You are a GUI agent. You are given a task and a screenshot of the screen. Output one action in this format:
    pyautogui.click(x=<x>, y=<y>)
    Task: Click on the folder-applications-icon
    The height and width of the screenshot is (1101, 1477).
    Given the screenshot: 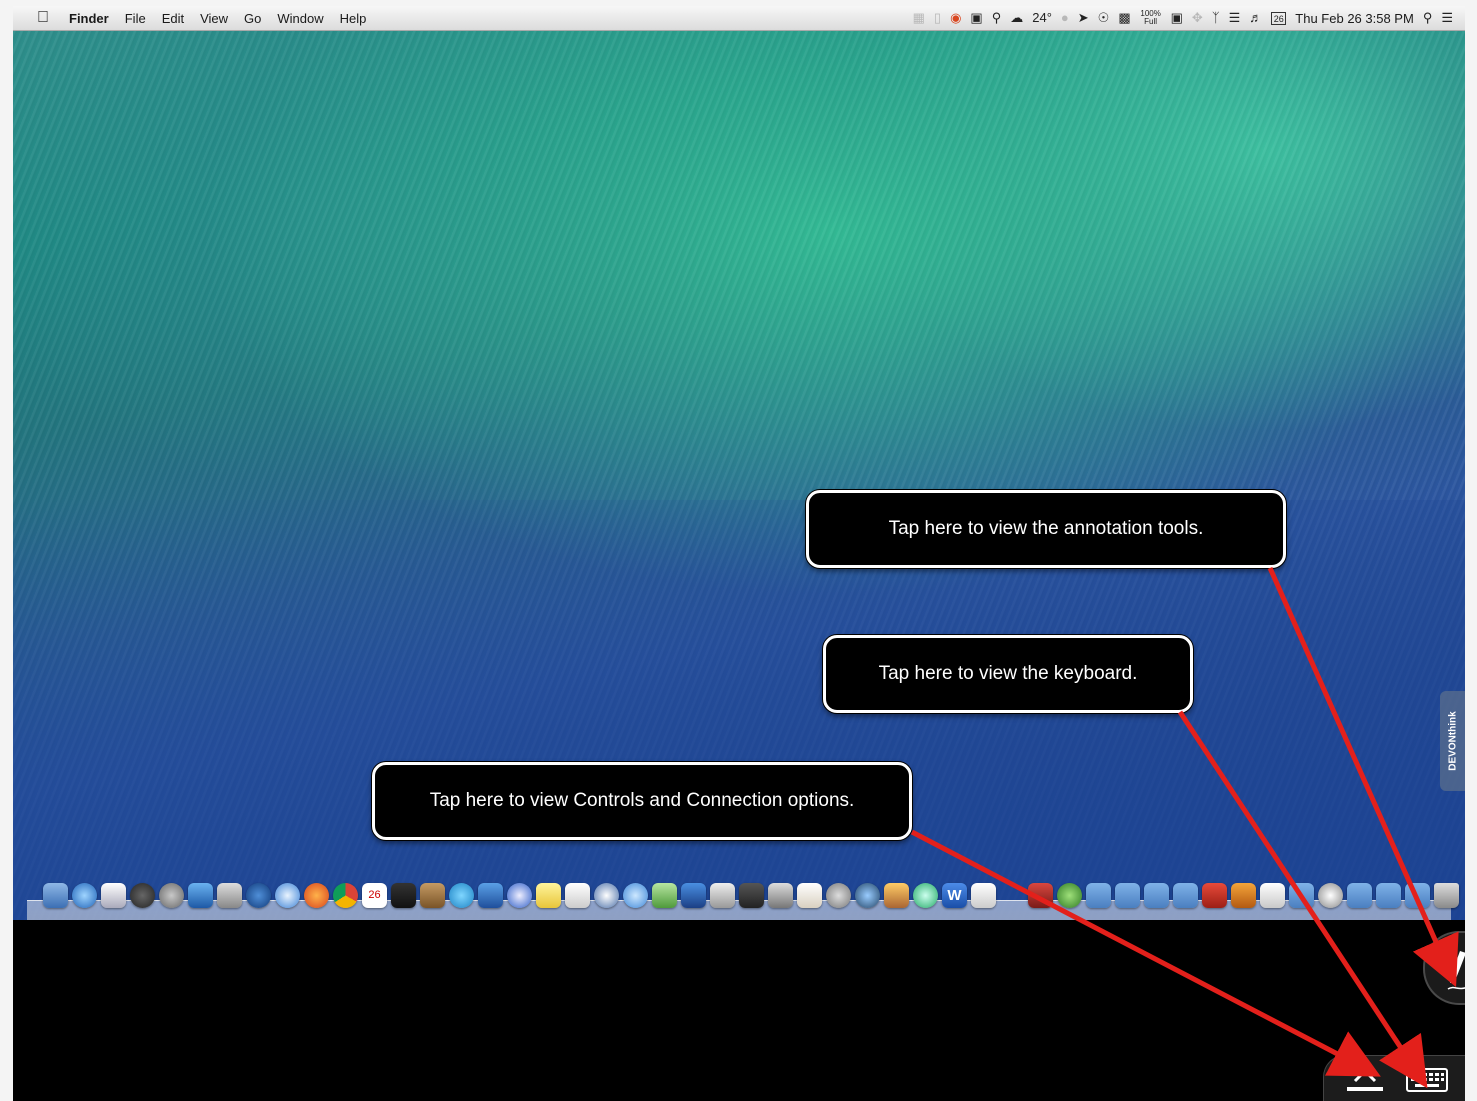 What is the action you would take?
    pyautogui.click(x=1098, y=895)
    